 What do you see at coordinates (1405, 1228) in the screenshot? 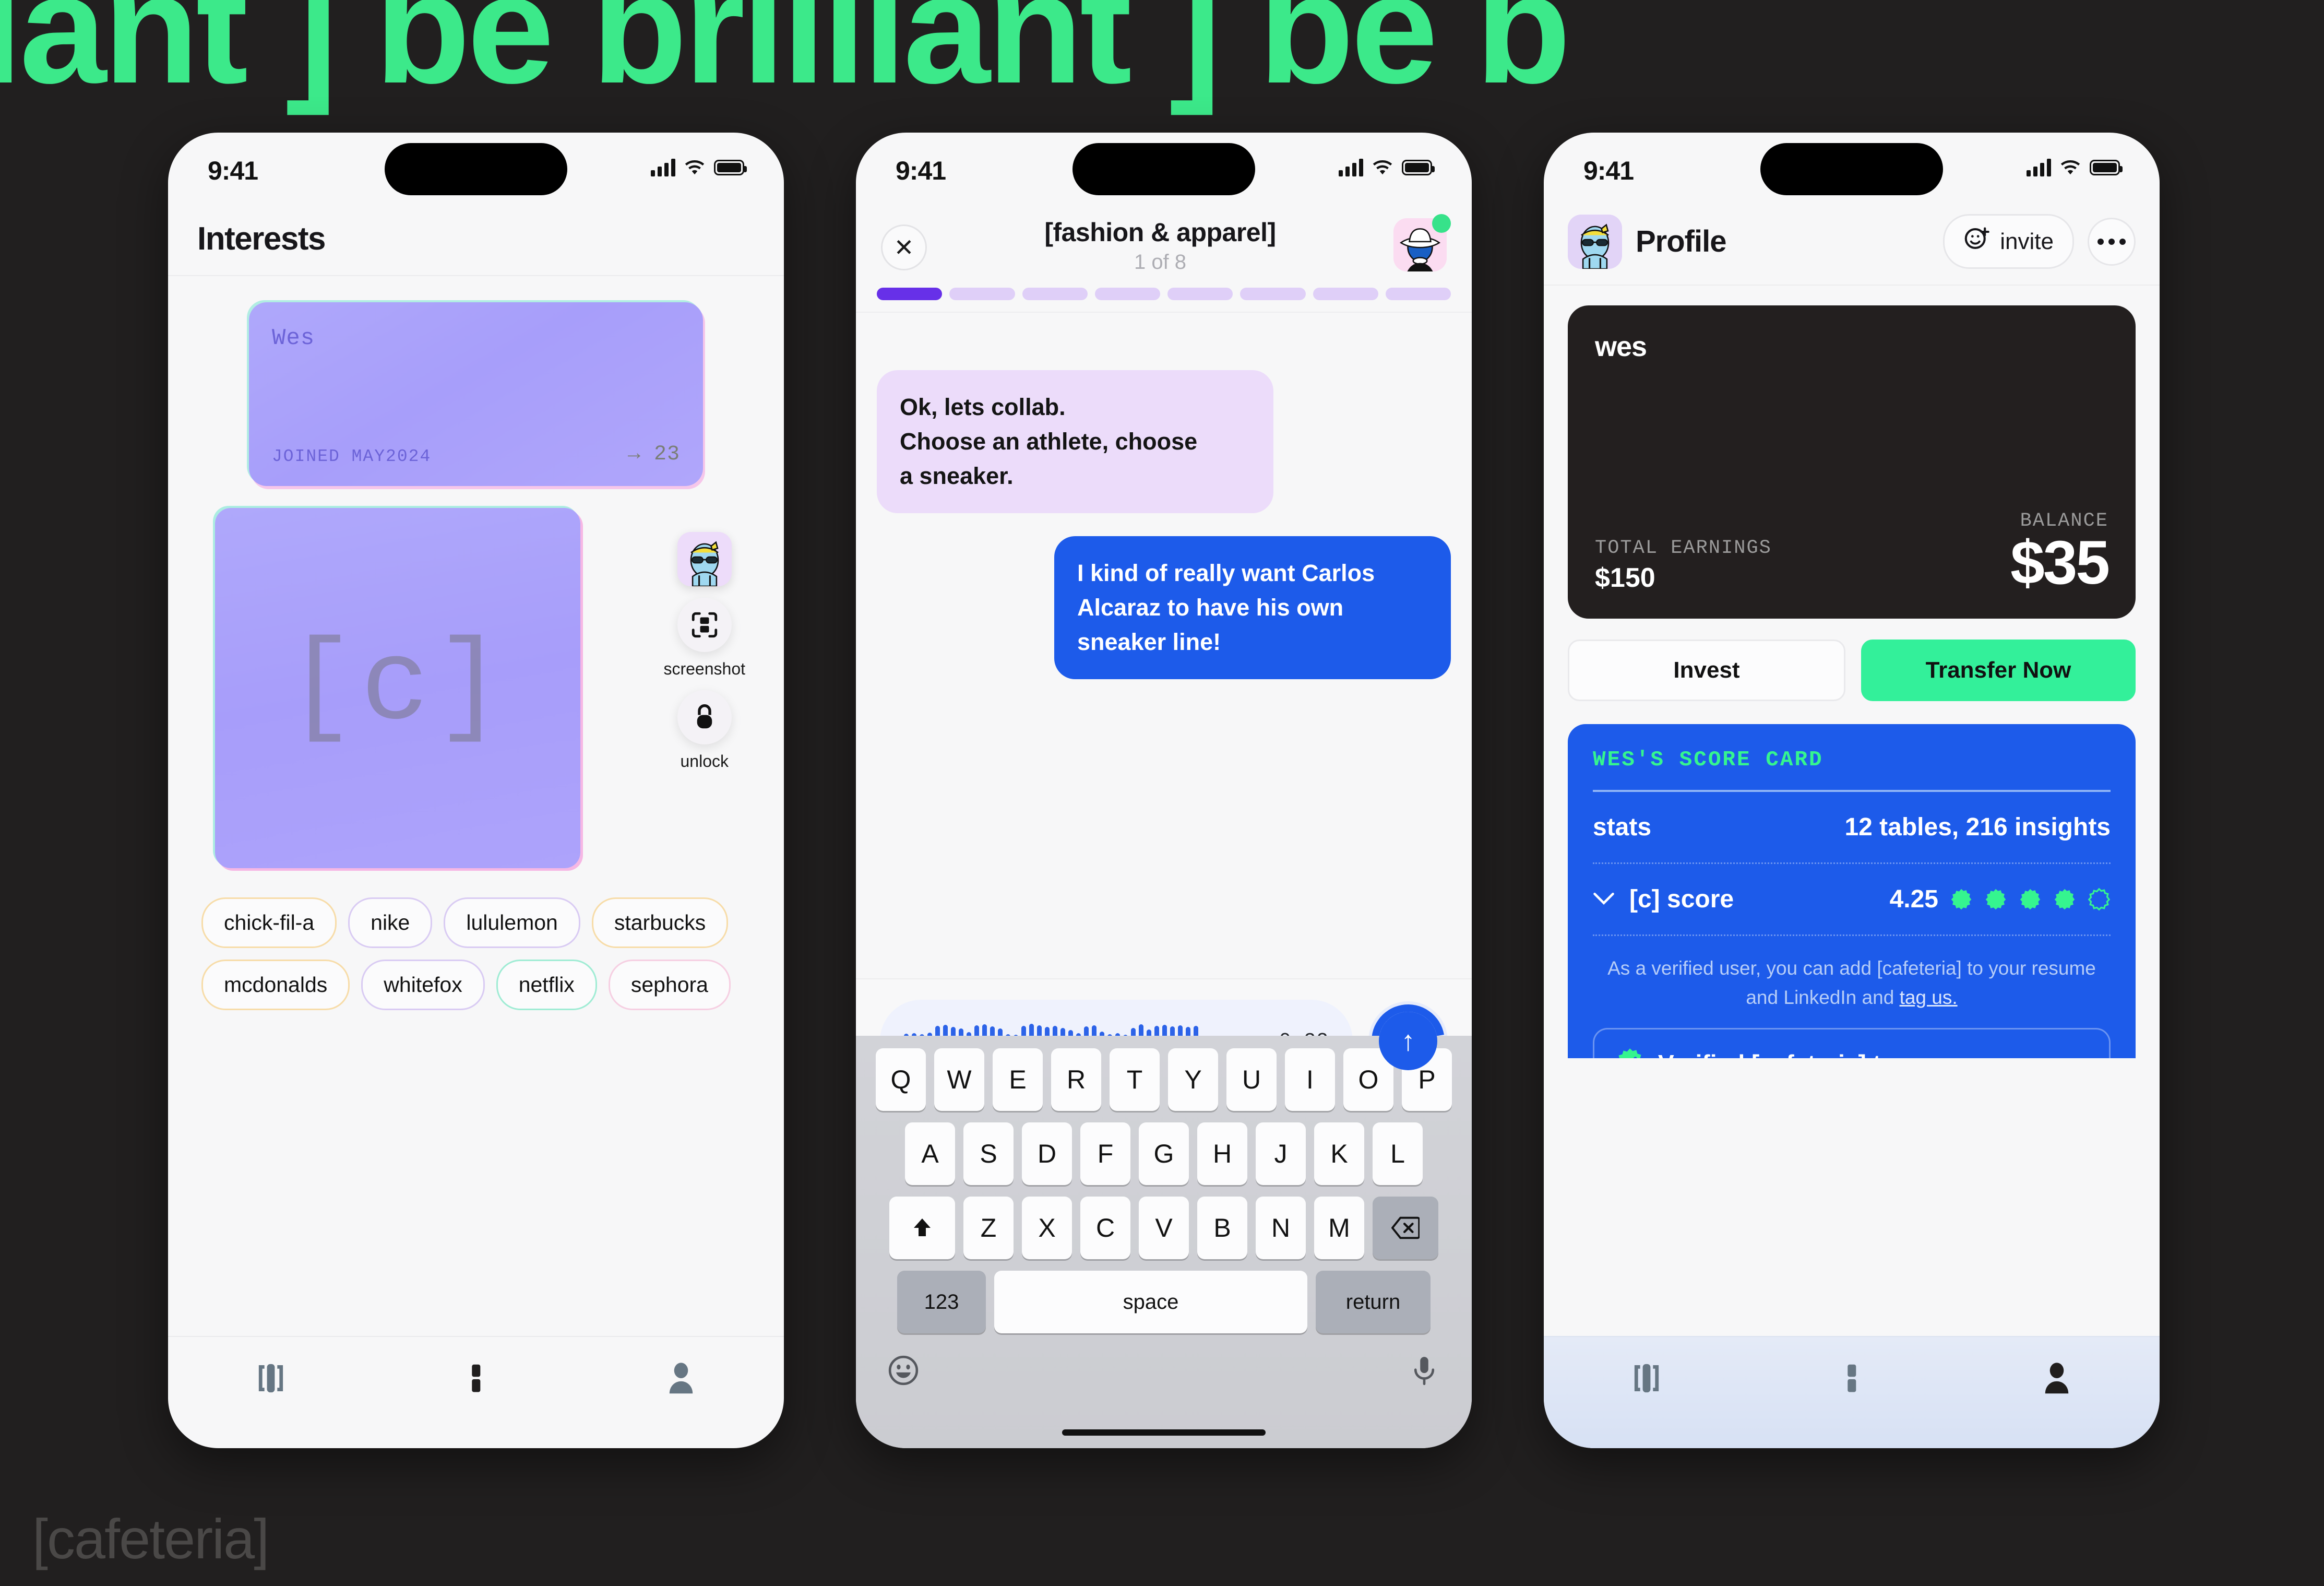
I see `backspace-icon` at bounding box center [1405, 1228].